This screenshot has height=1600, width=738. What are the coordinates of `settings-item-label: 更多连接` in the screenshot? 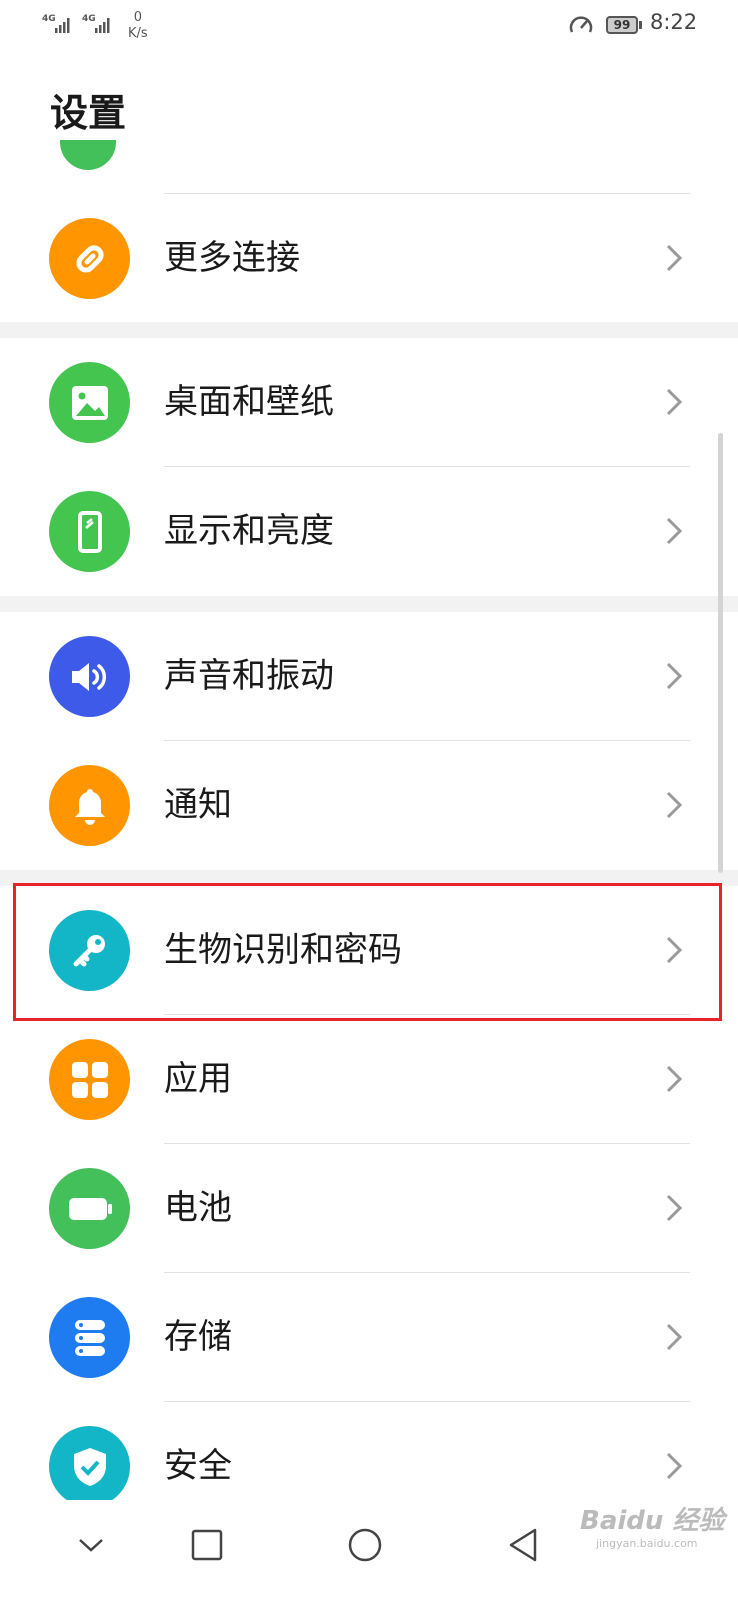 It's located at (232, 258).